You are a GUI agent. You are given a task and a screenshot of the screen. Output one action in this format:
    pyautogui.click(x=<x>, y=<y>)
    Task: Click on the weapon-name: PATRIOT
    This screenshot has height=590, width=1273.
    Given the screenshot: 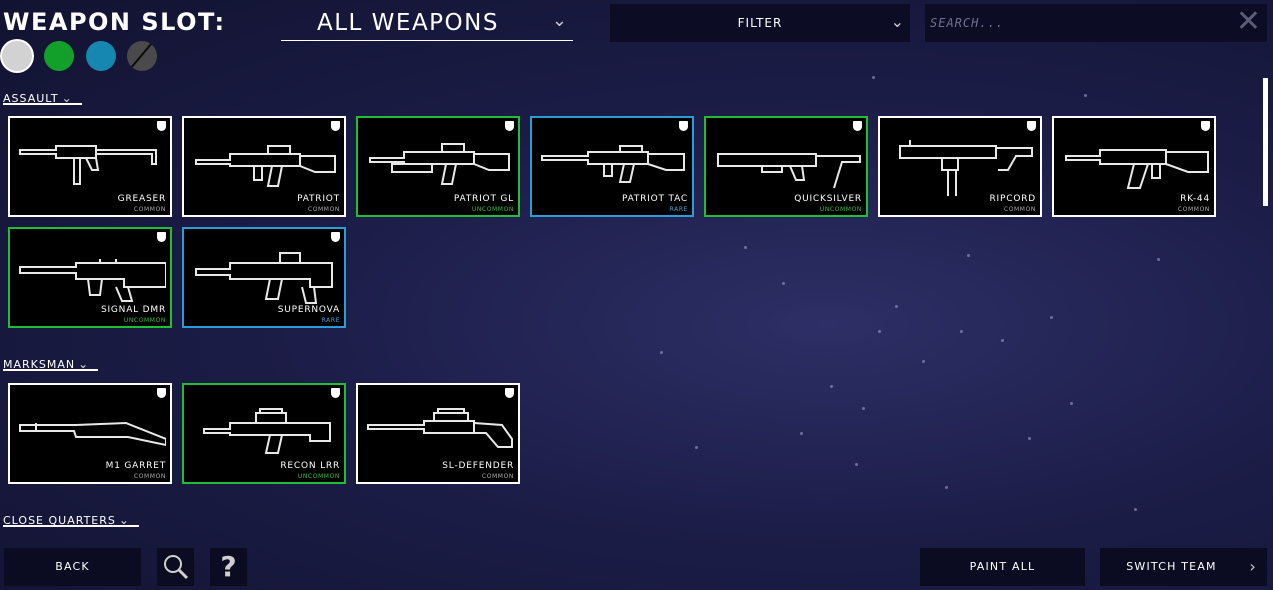 What is the action you would take?
    pyautogui.click(x=318, y=199)
    